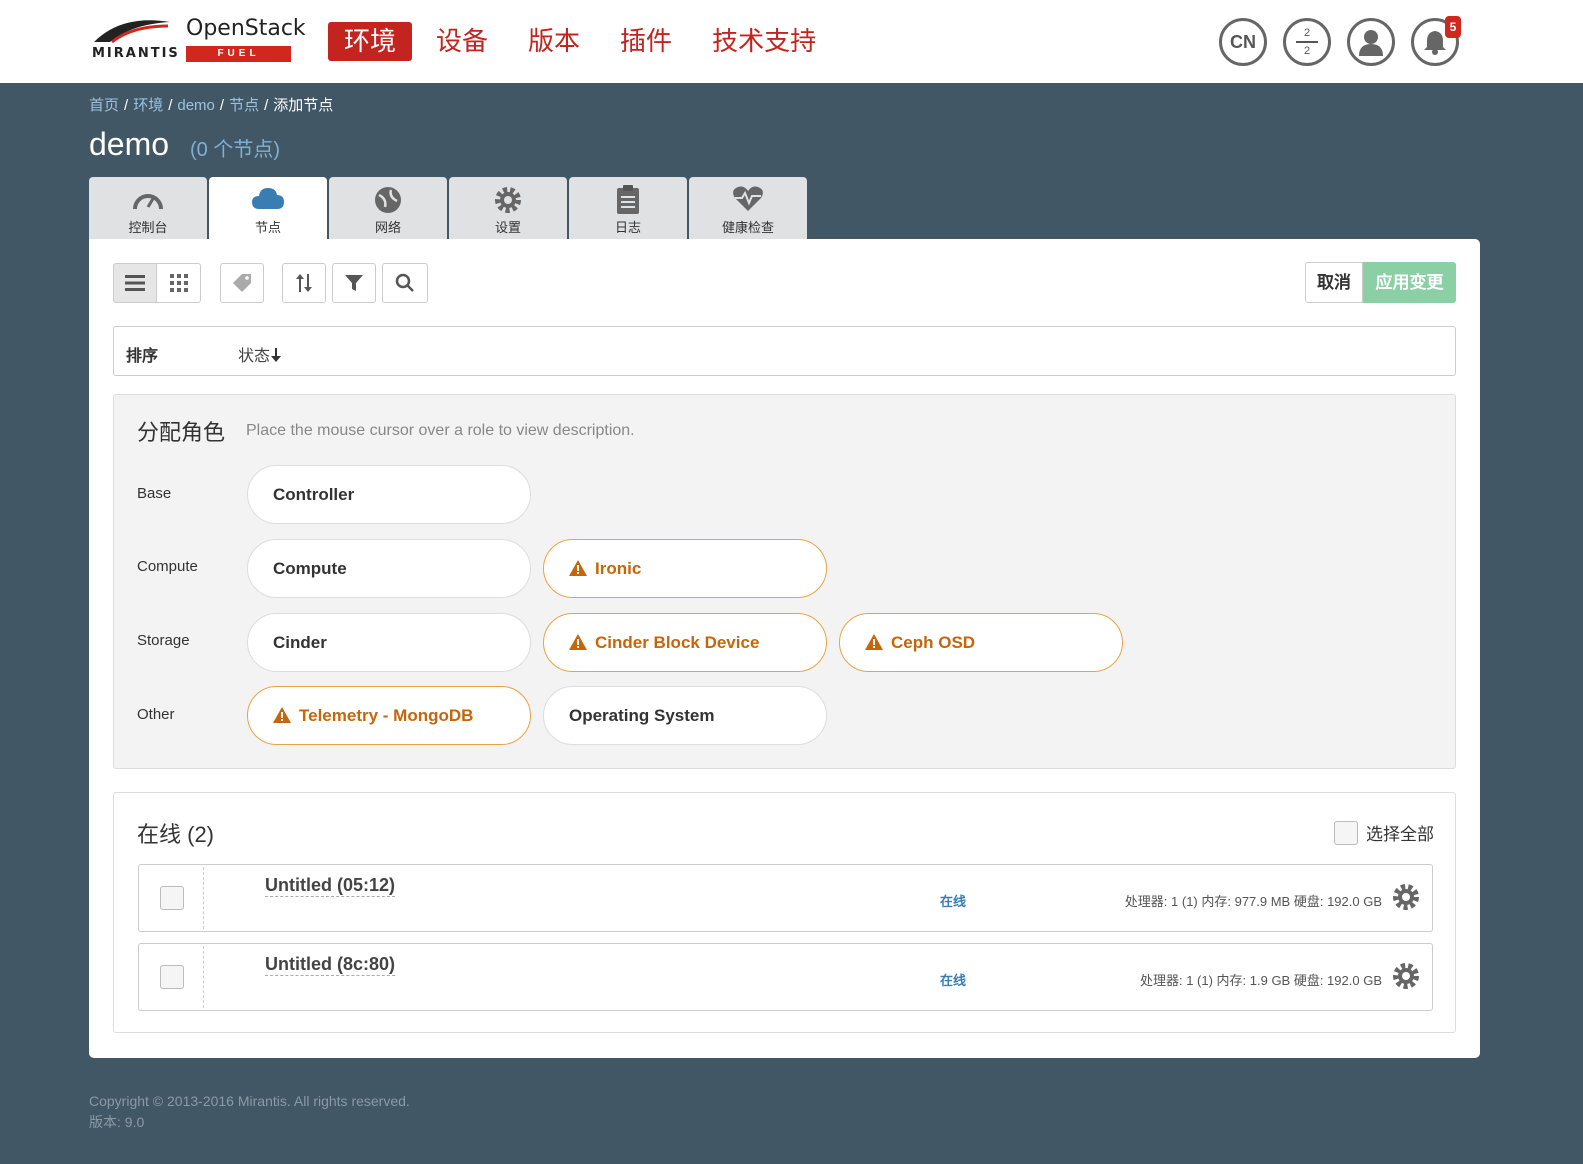 The height and width of the screenshot is (1164, 1583). I want to click on role-telemetry-mongodb: Telemetry - MongoDB, so click(389, 715).